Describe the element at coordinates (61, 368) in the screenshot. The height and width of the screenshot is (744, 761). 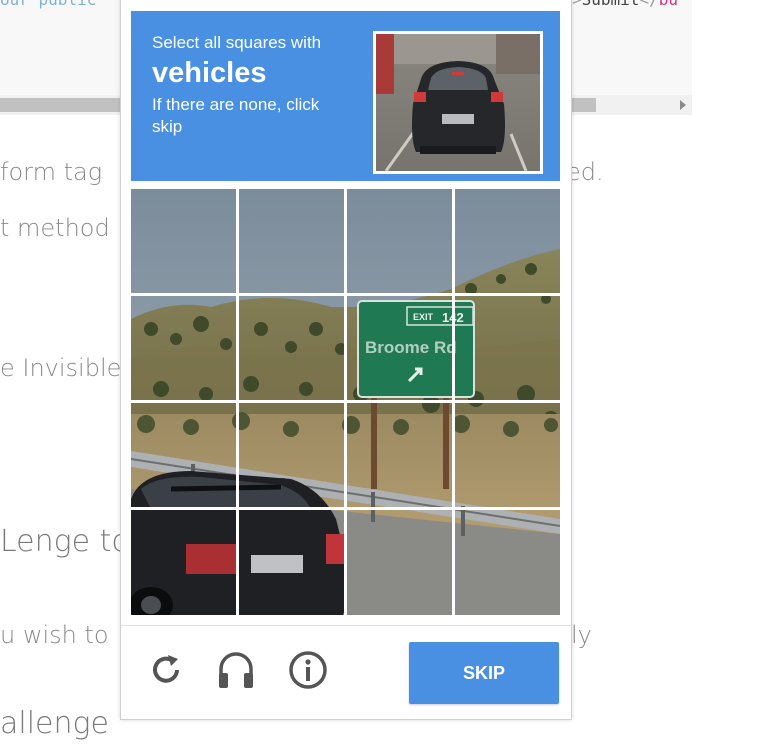
I see `doc-text-line: e Invisible` at that location.